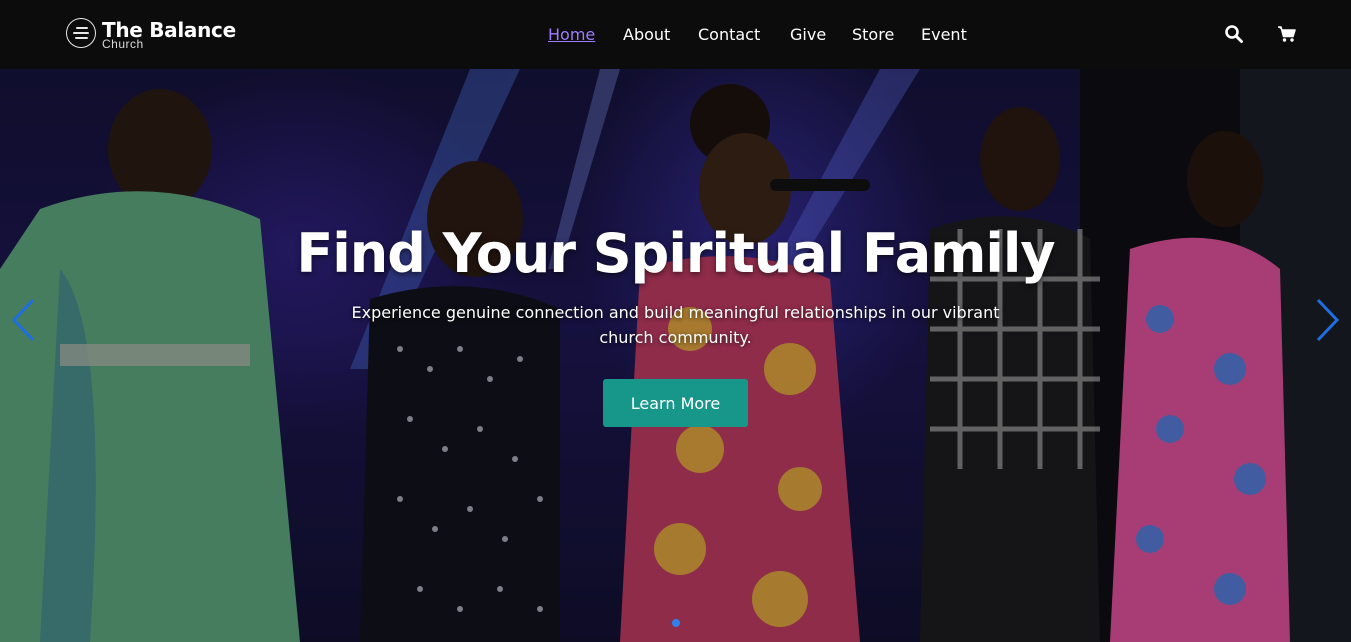 This screenshot has width=1351, height=642. What do you see at coordinates (808, 35) in the screenshot?
I see `nav-item-give: Give` at bounding box center [808, 35].